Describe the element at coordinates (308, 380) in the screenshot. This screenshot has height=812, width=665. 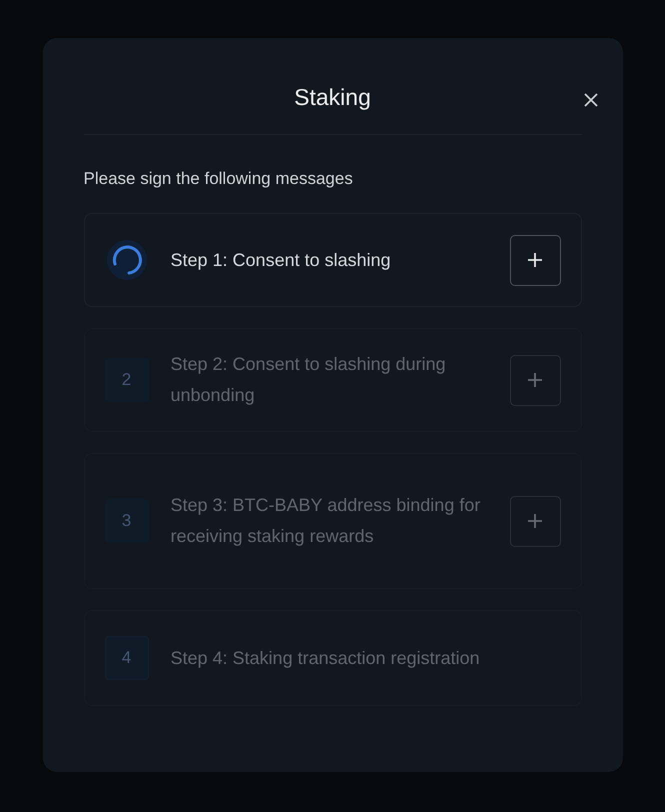
I see `step-label: Step 2: Consent to slashing during unbonding` at that location.